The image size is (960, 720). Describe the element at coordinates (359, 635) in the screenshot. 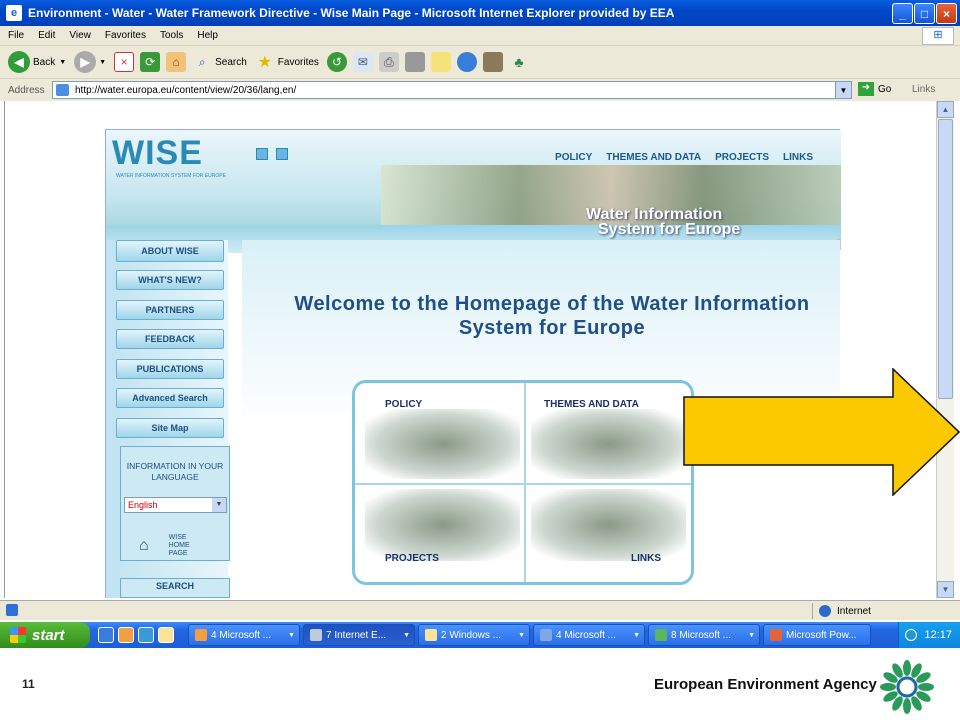

I see `task-internet-explorer: 7 Internet E... ▼` at that location.